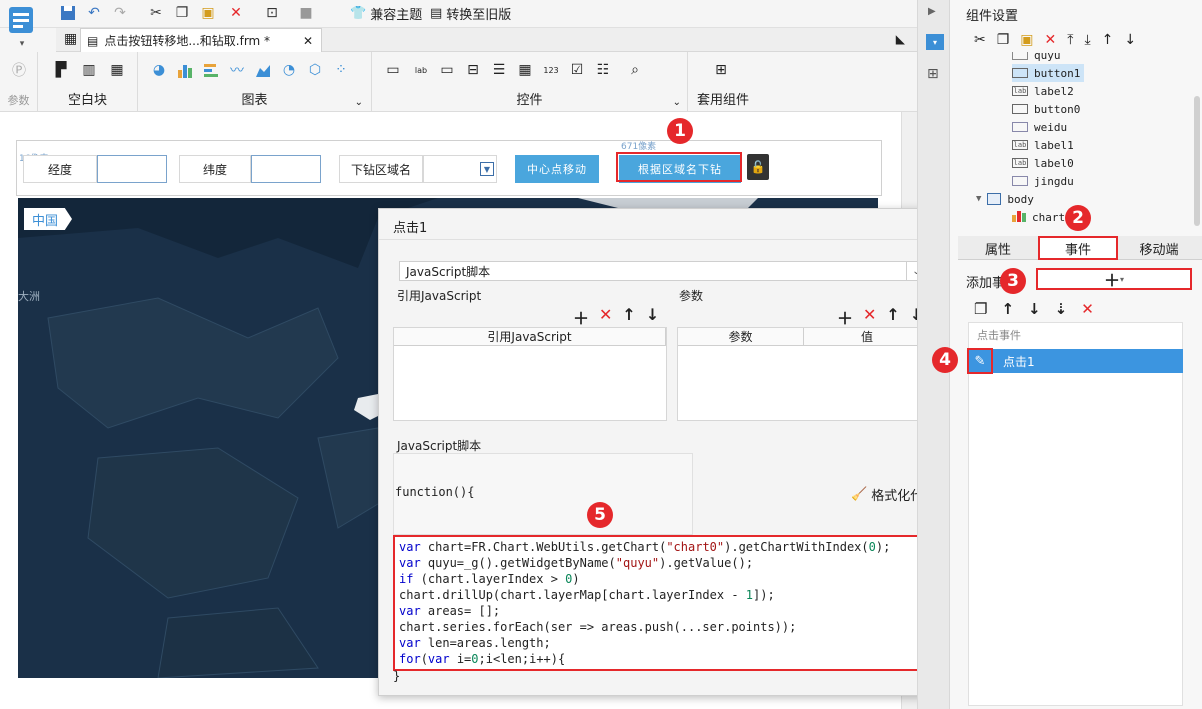  What do you see at coordinates (1075, 514) in the screenshot?
I see `event-list: 点击事件 点击1 ✎` at bounding box center [1075, 514].